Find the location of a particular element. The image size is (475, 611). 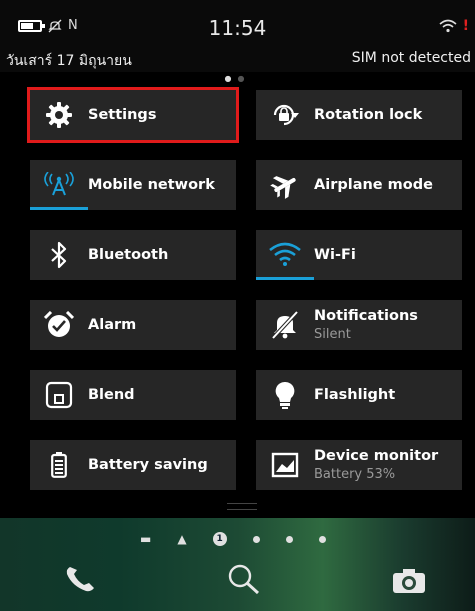

tile-airplane-mode: Airplane mode is located at coordinates (359, 185).